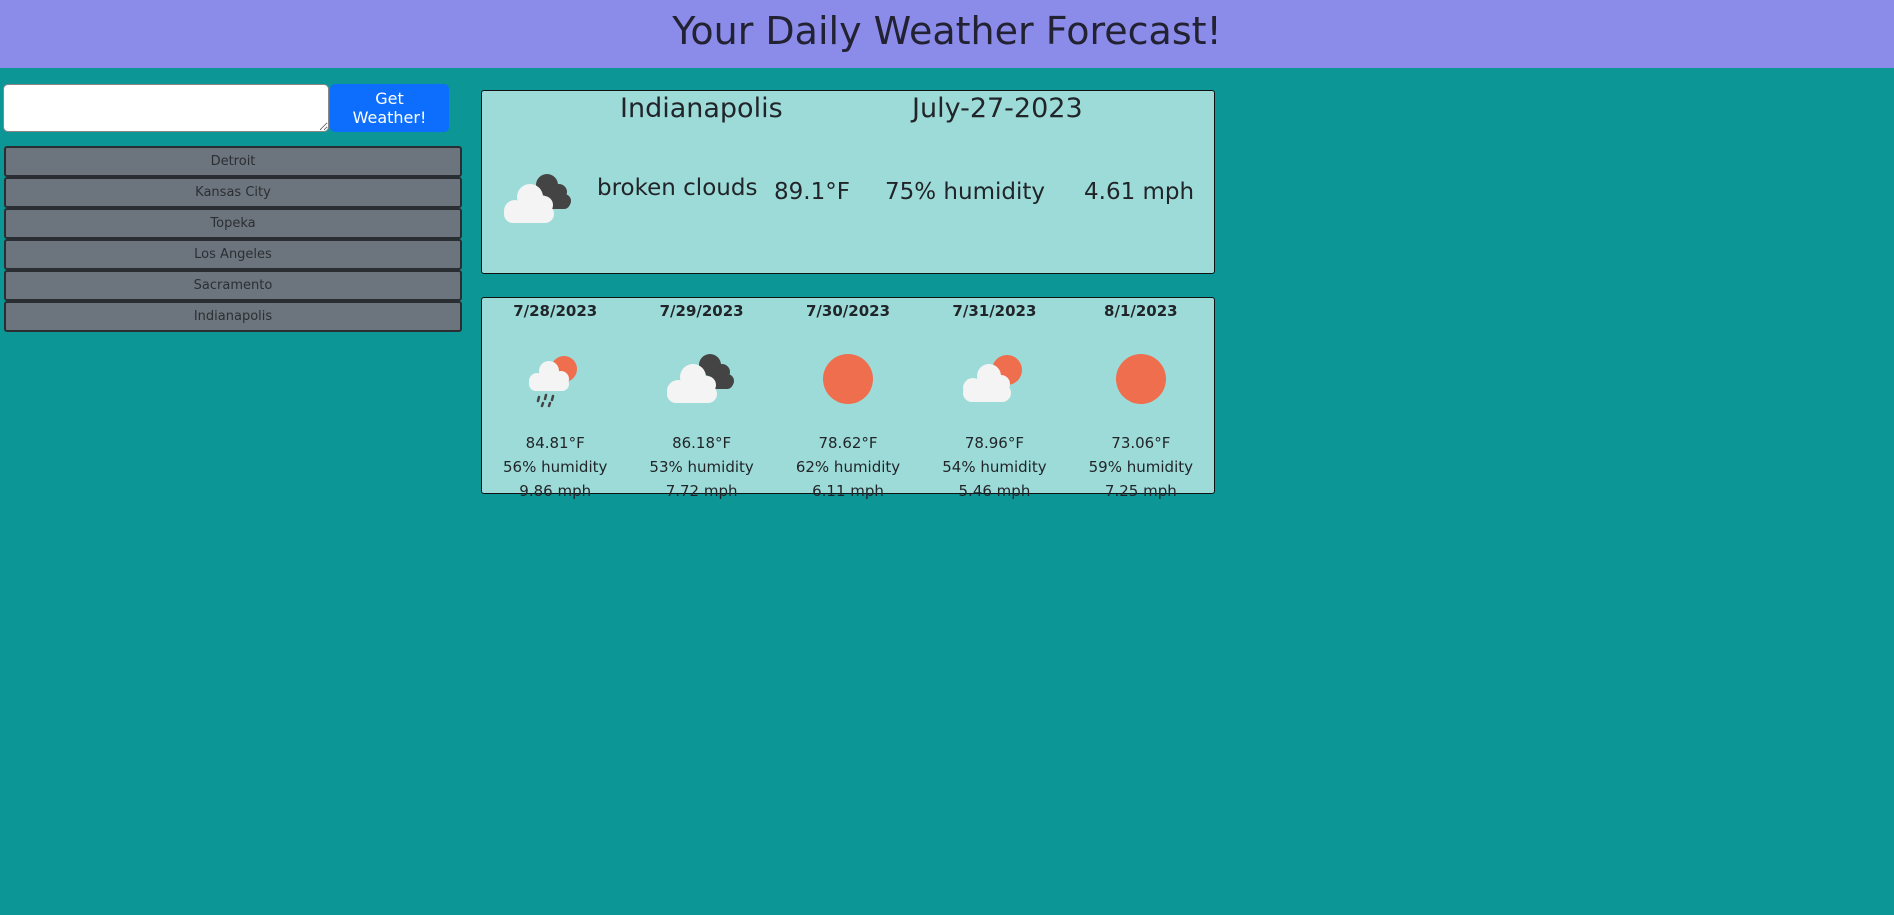 The width and height of the screenshot is (1894, 915). Describe the element at coordinates (994, 491) in the screenshot. I see `forecast-wind: 5.46 mph` at that location.